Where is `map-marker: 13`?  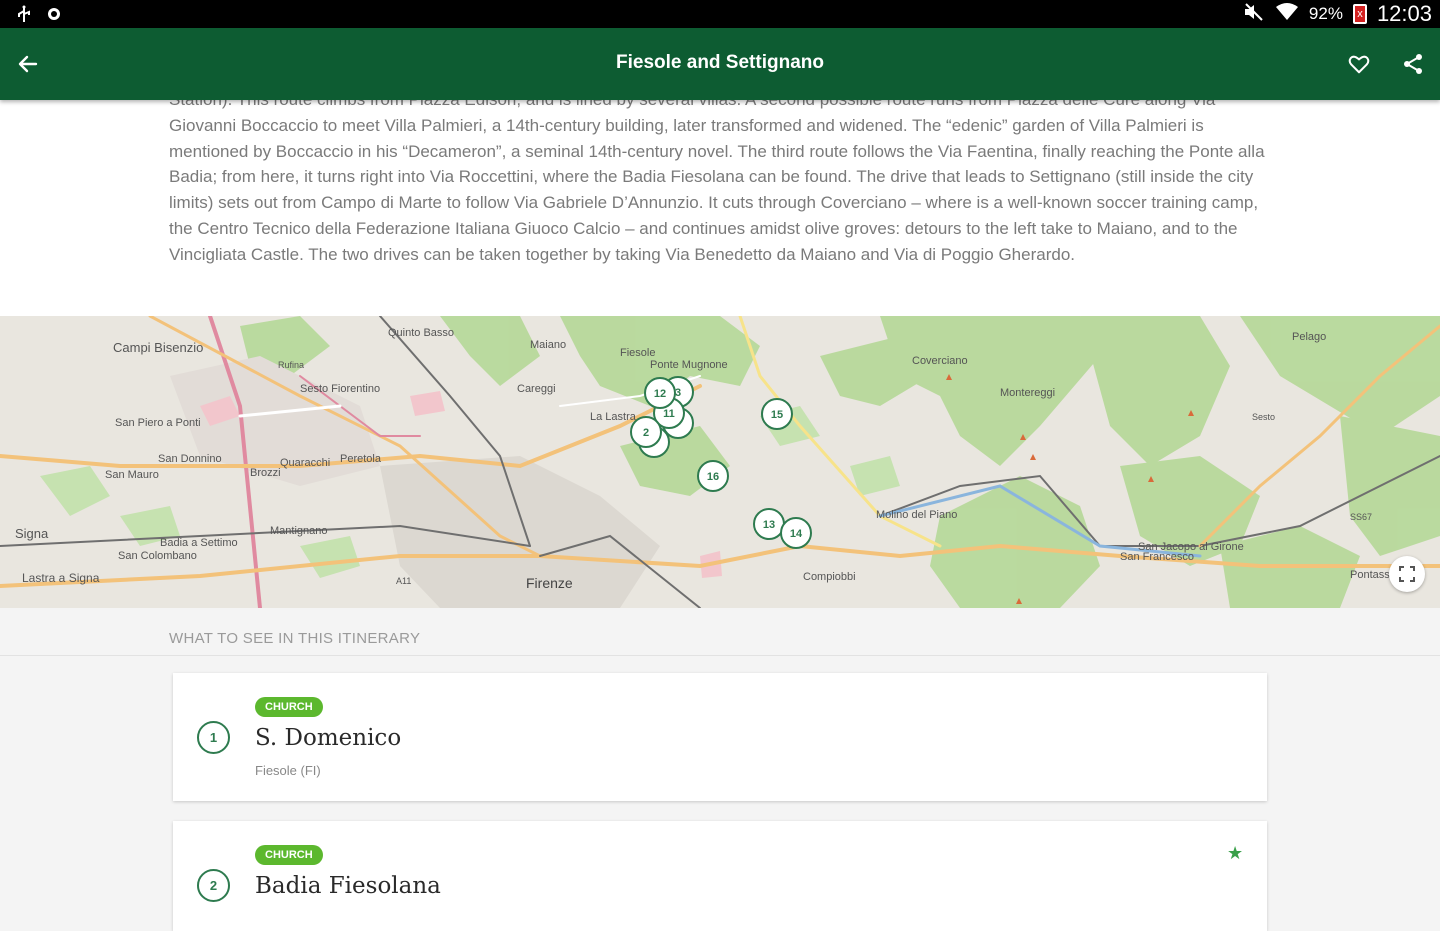 map-marker: 13 is located at coordinates (769, 524).